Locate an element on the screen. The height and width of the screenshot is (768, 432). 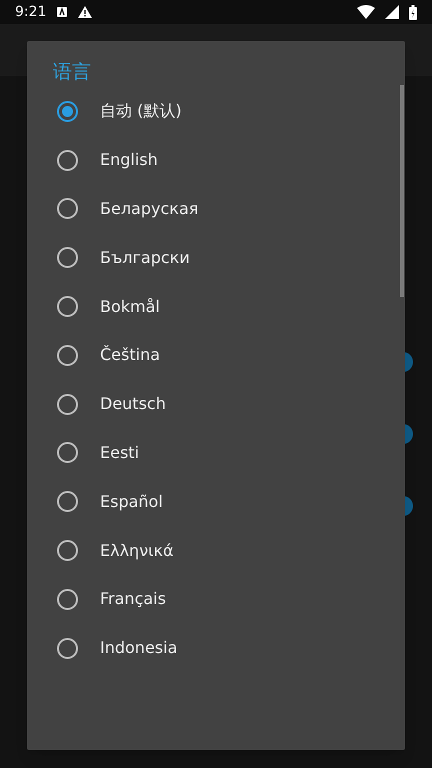
language-option: Беларуская is located at coordinates (212, 209).